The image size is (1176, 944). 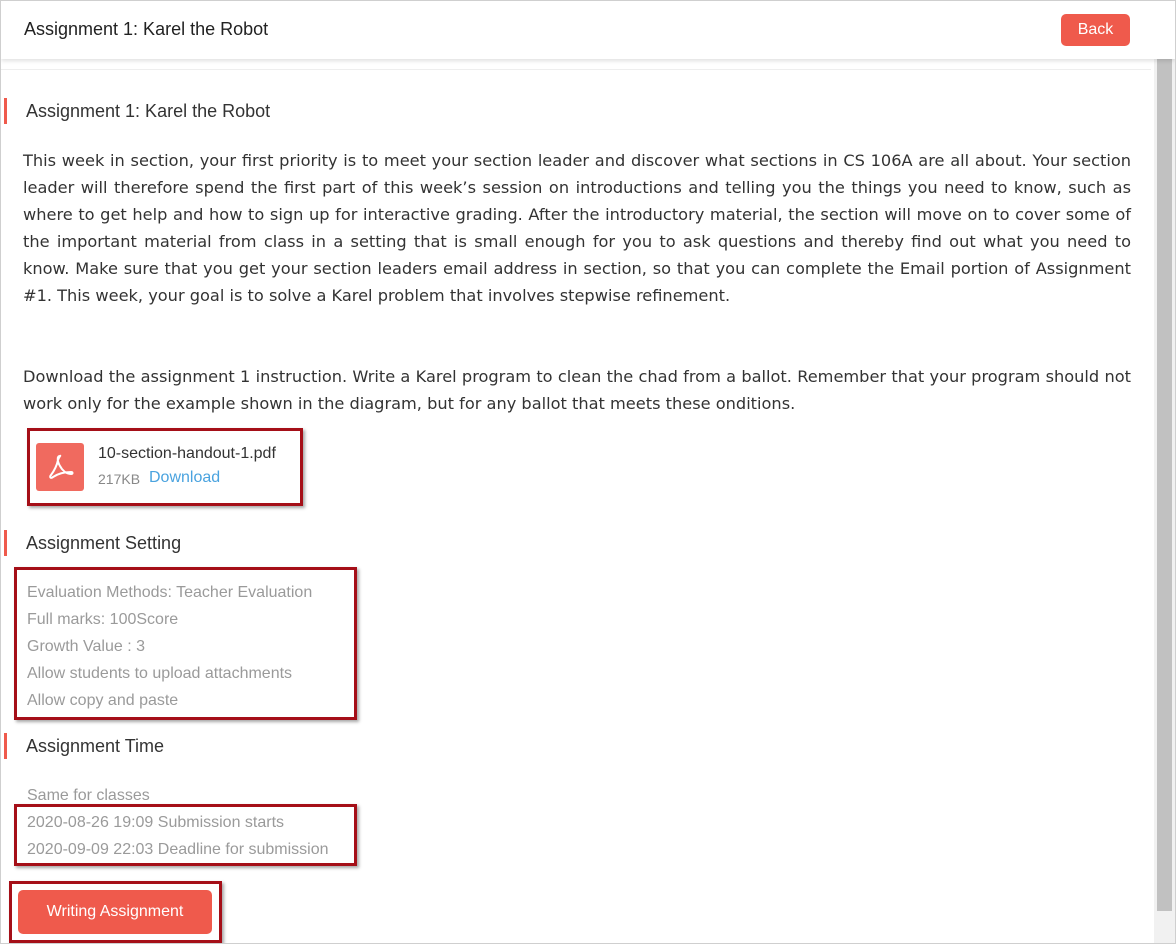 What do you see at coordinates (187, 453) in the screenshot?
I see `attachment-filename: 10-section-handout-1.pdf` at bounding box center [187, 453].